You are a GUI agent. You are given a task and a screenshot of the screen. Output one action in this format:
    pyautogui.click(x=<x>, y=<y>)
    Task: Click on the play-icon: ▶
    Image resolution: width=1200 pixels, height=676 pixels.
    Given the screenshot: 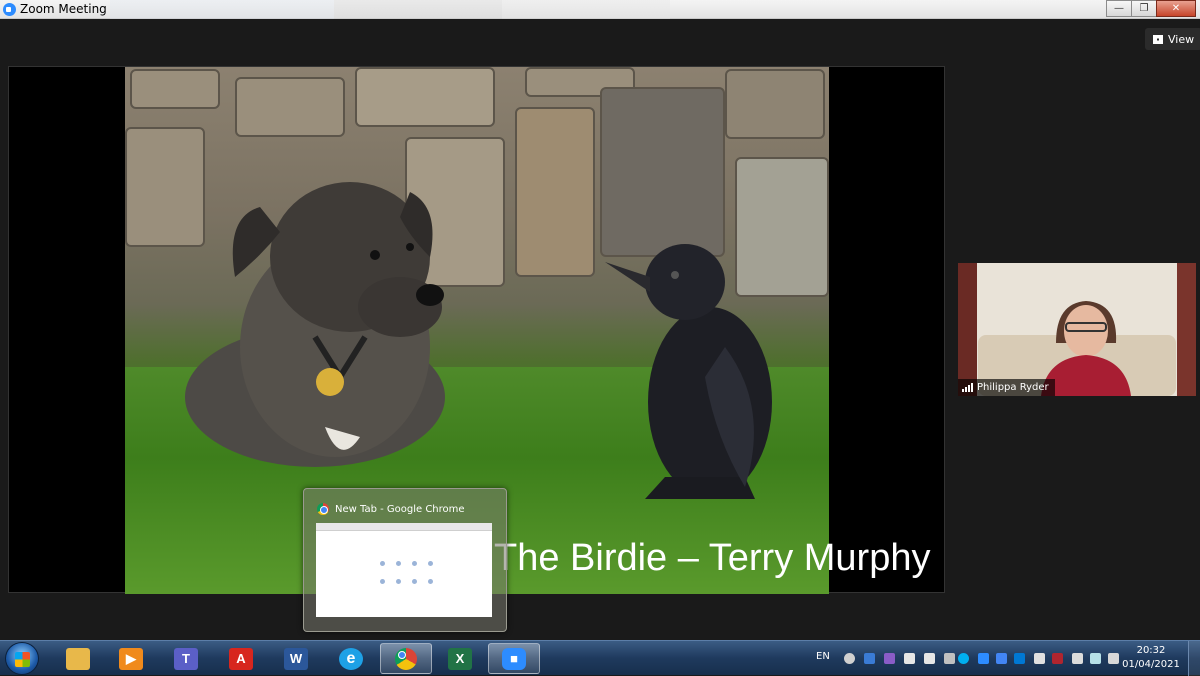 What is the action you would take?
    pyautogui.click(x=131, y=658)
    